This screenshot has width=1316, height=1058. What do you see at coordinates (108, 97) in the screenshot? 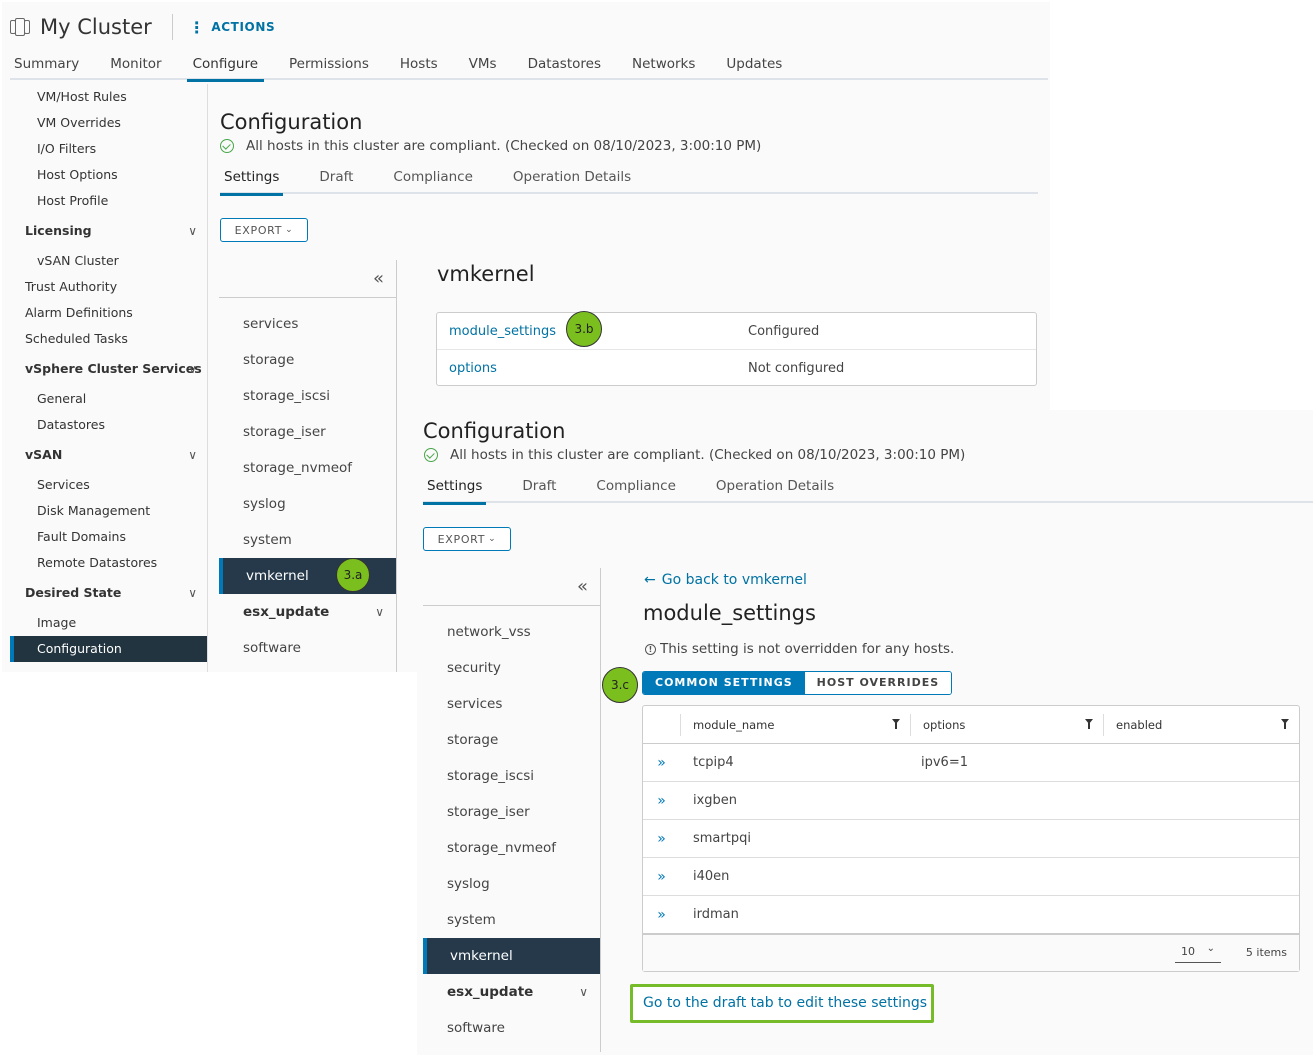
I see `sidebar-item-vm-host-rules: VM/Host Rules` at bounding box center [108, 97].